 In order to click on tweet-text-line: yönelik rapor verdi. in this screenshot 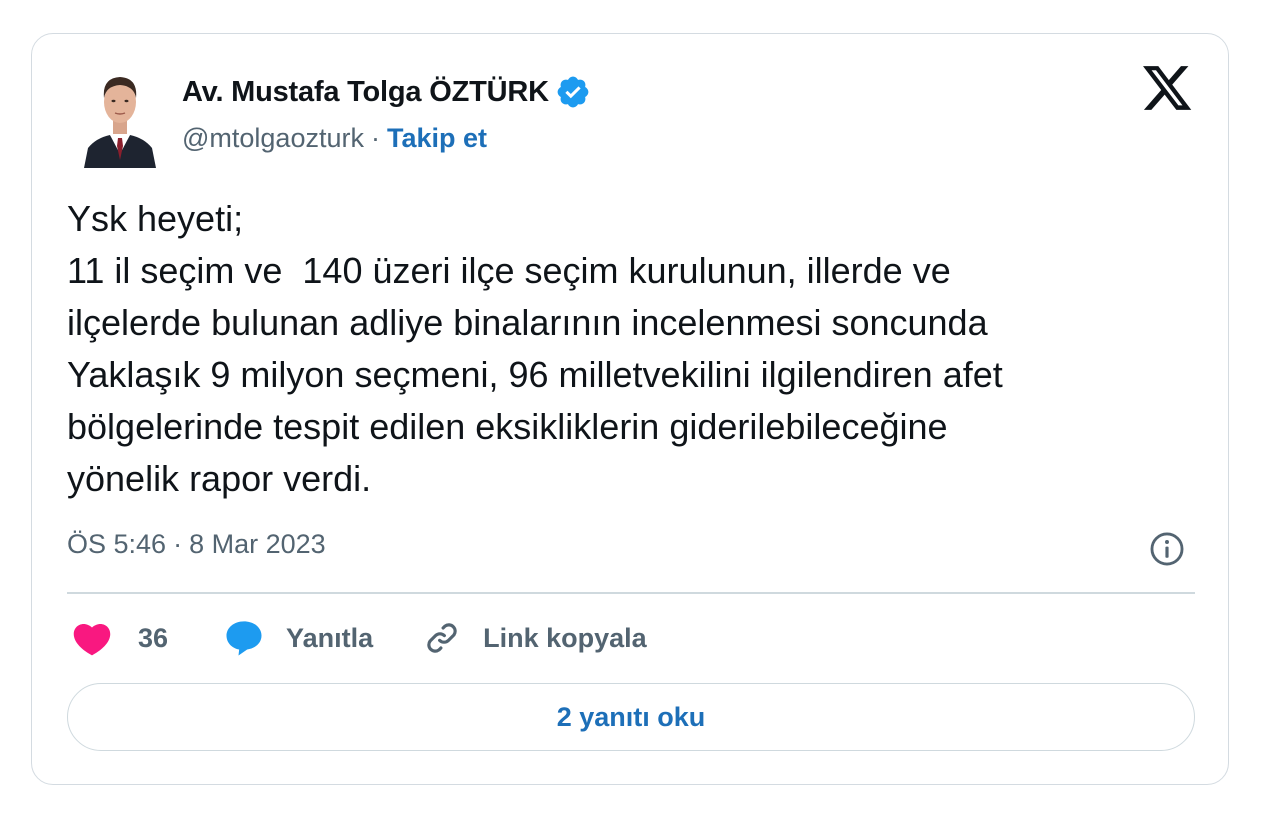, I will do `click(219, 478)`.